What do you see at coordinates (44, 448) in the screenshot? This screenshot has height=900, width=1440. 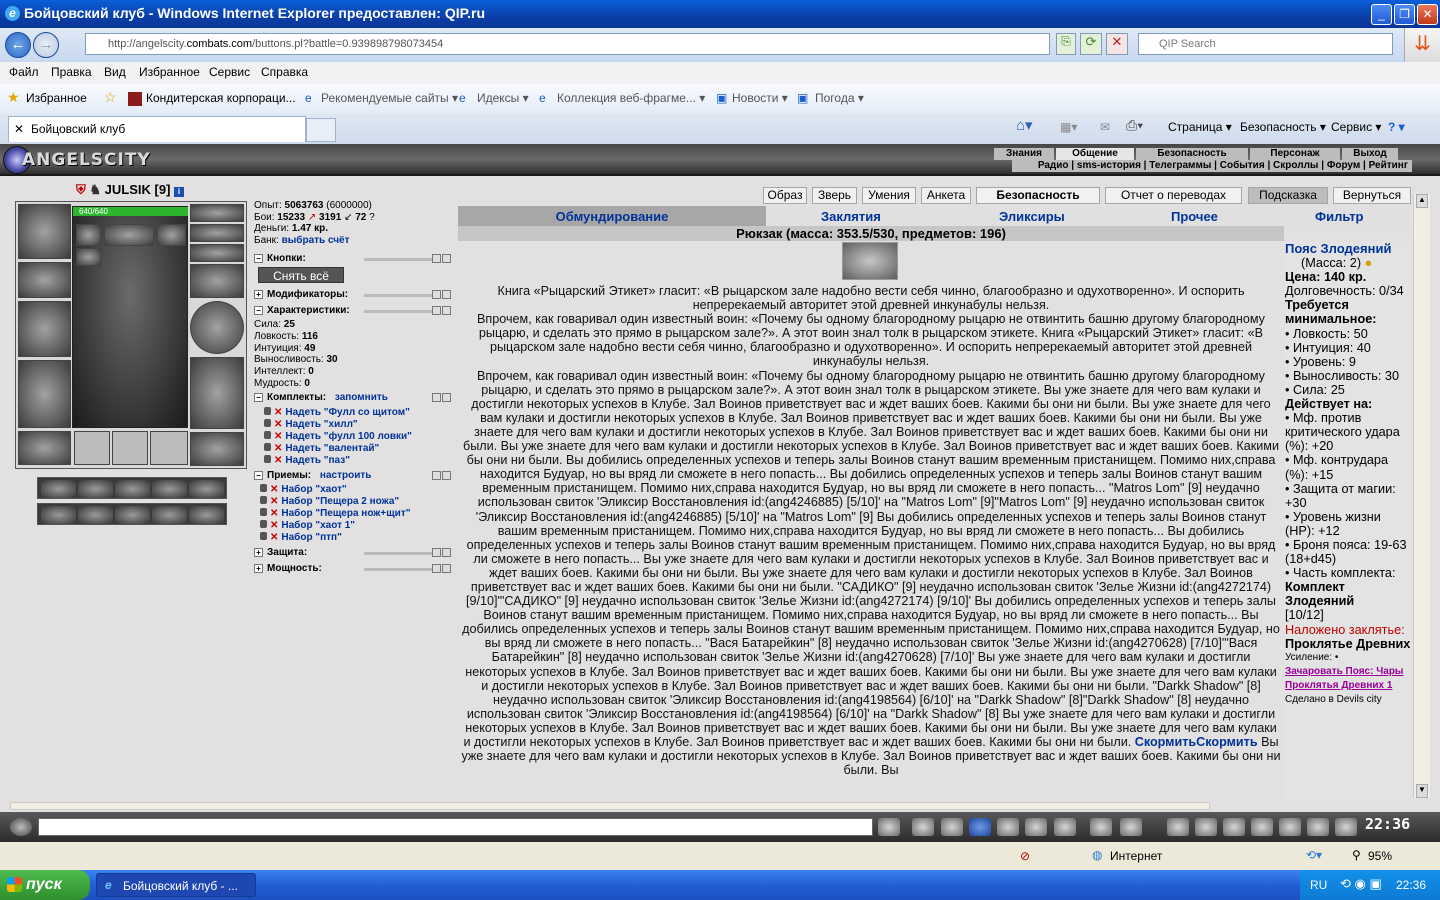 I see `belt-slot` at bounding box center [44, 448].